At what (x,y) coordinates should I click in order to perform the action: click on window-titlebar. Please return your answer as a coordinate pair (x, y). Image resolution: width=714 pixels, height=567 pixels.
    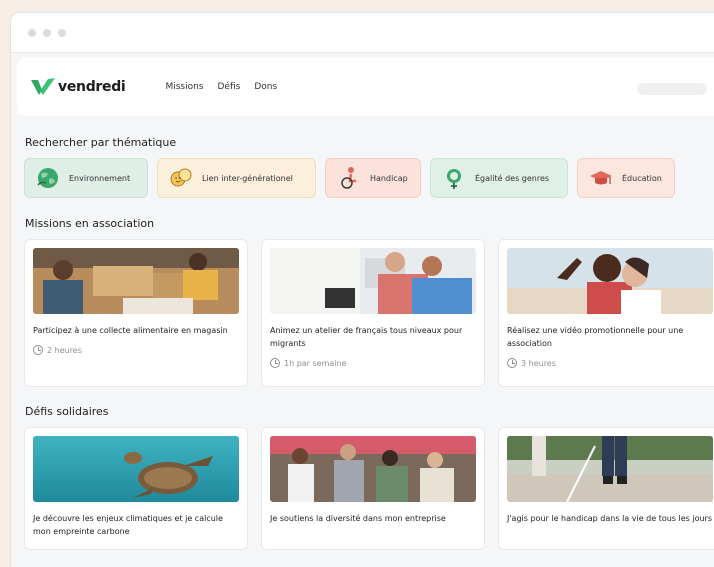
    Looking at the image, I should click on (362, 33).